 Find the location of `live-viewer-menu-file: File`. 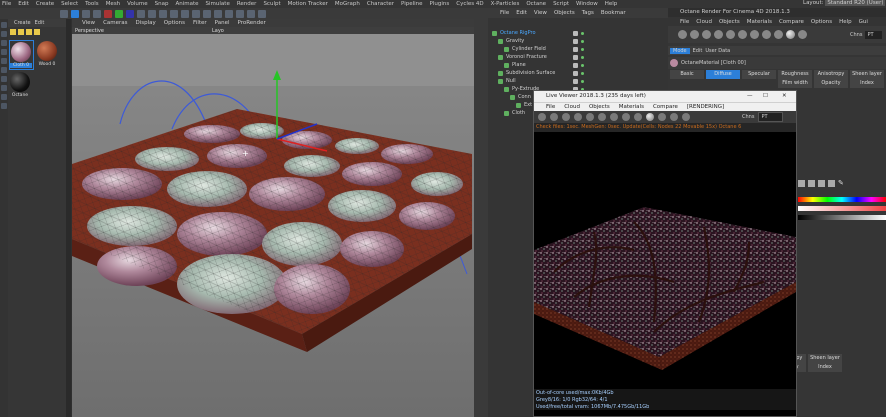

live-viewer-menu-file: File is located at coordinates (550, 107).